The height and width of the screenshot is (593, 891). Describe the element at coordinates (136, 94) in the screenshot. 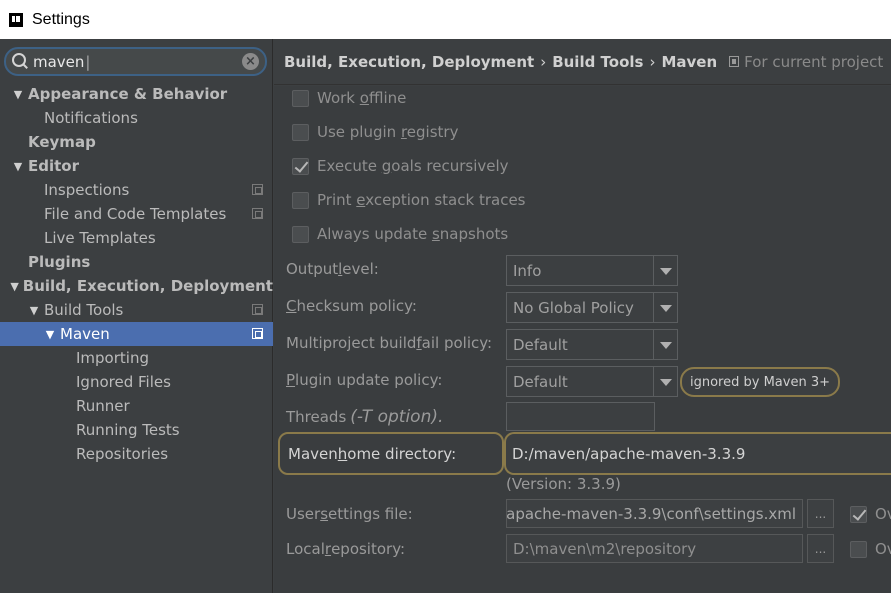

I see `tree-item-appearance-behavior: ▼ Appearance & Behavior` at that location.